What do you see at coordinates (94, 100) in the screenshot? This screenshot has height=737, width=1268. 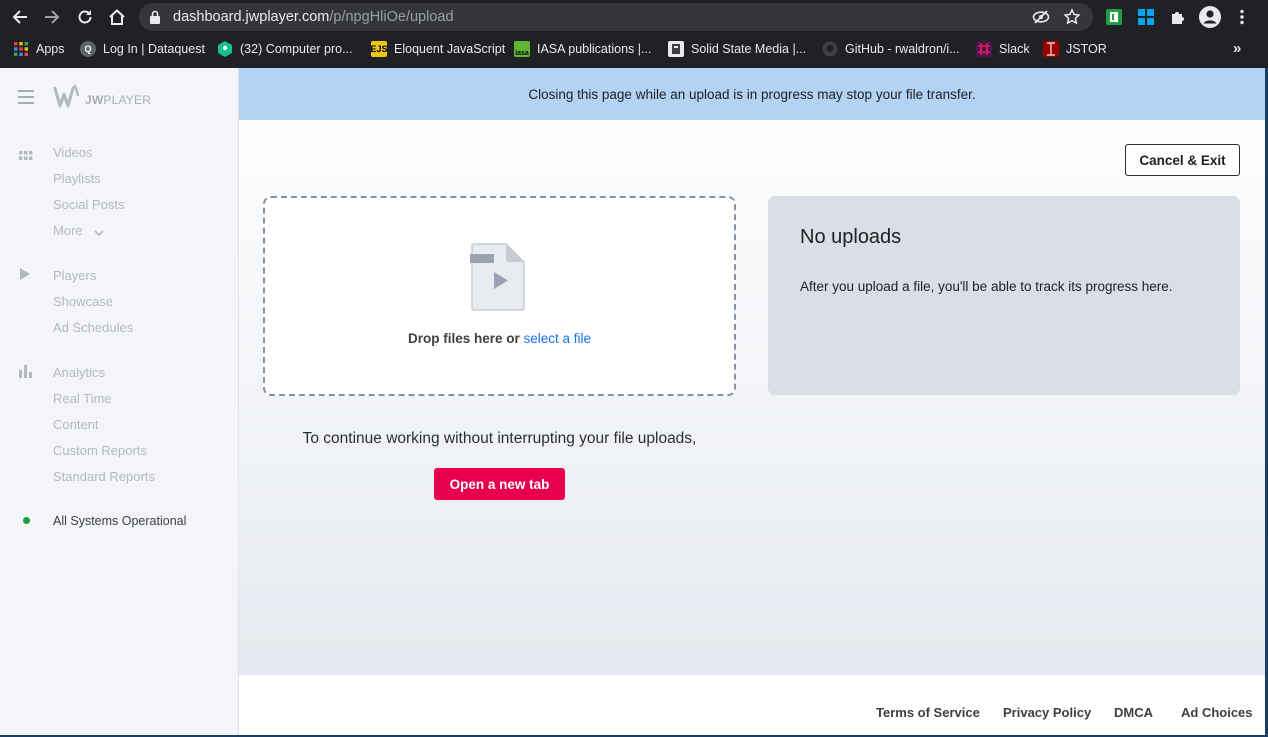 I see `logo-prefix: JW` at bounding box center [94, 100].